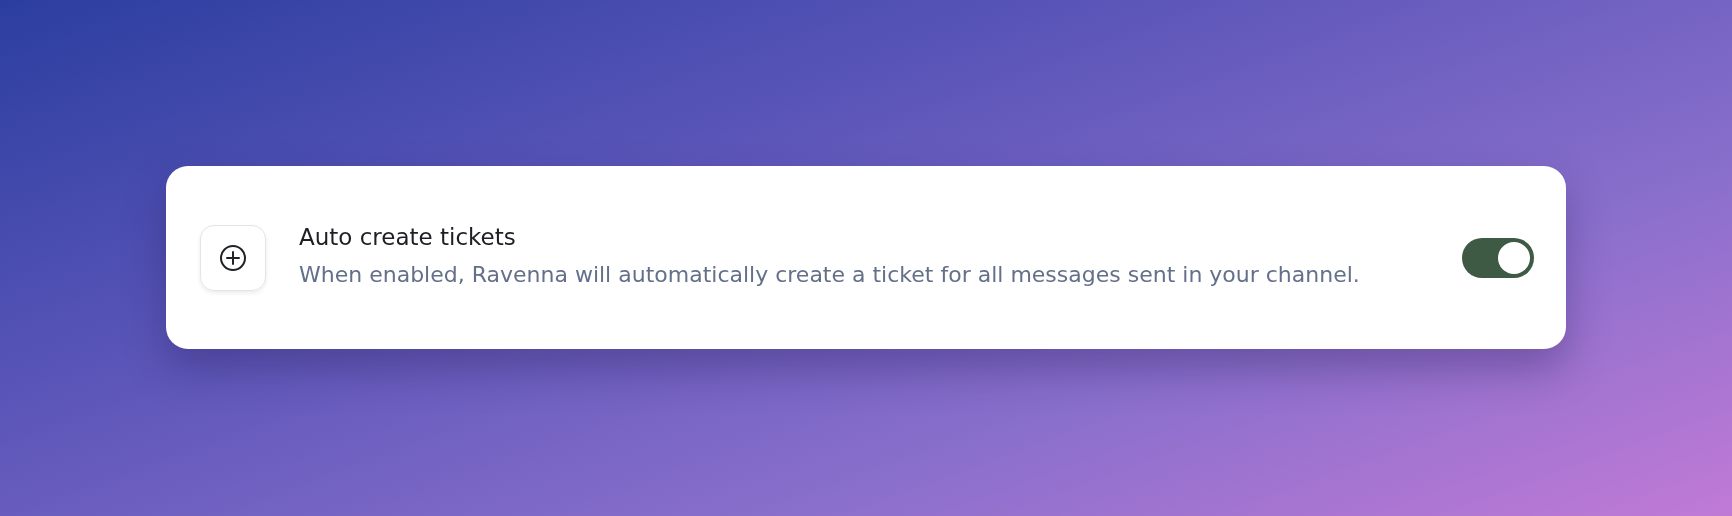  Describe the element at coordinates (1498, 257) in the screenshot. I see `toggle-switch` at that location.